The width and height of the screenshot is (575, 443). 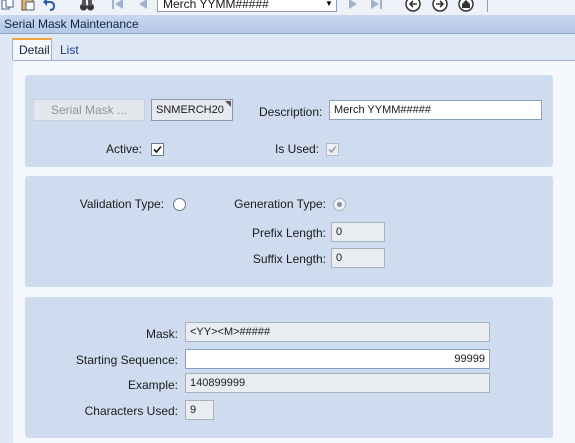 I want to click on starting-sequence-field: 99999, so click(x=337, y=359).